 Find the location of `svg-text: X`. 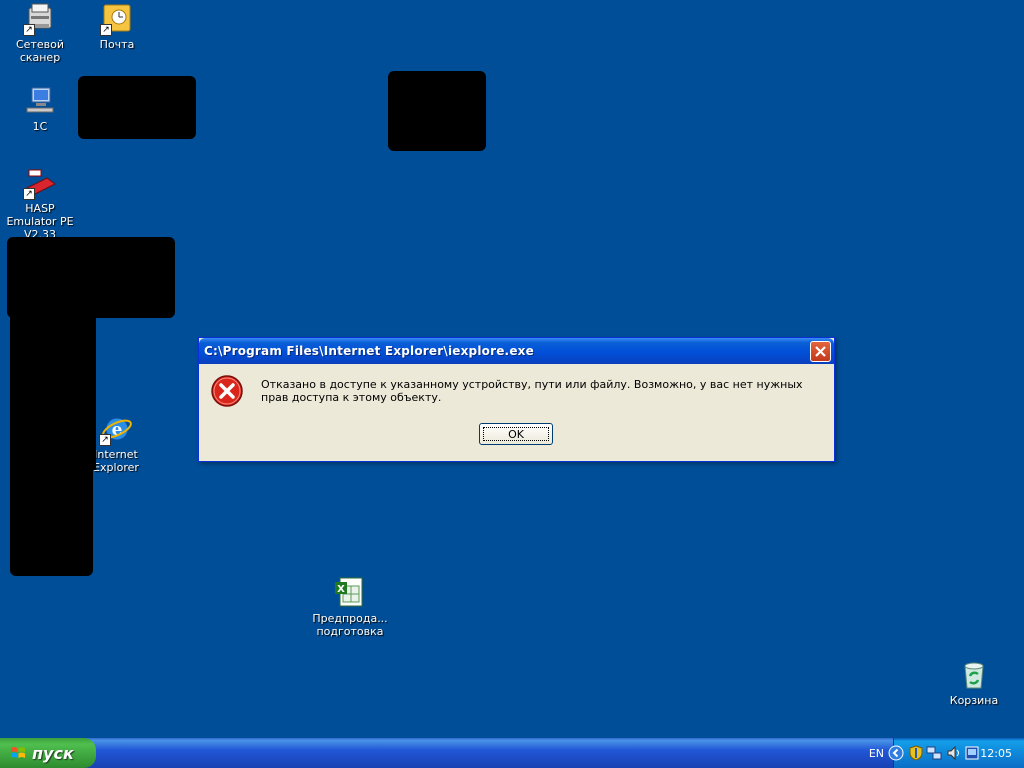

svg-text: X is located at coordinates (341, 589).